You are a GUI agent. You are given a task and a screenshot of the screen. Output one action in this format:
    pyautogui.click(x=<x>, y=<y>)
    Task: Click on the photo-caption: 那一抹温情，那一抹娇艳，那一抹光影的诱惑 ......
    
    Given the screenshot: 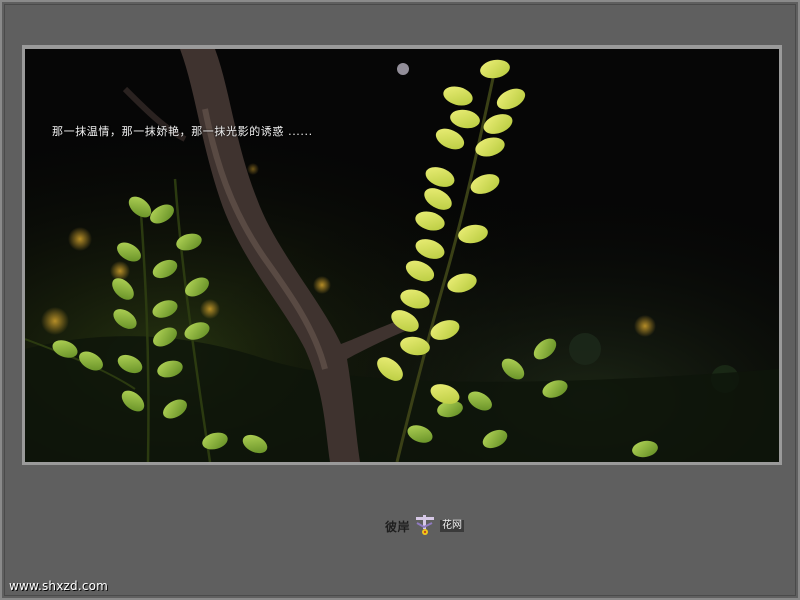 What is the action you would take?
    pyautogui.click(x=182, y=131)
    